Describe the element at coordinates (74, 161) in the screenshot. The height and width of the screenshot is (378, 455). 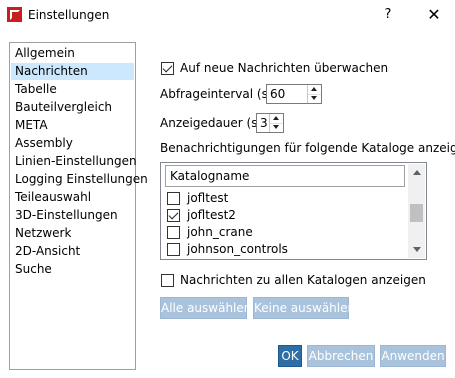
I see `nav-item-linien-einstellungen: Linien-Einstellungen` at that location.